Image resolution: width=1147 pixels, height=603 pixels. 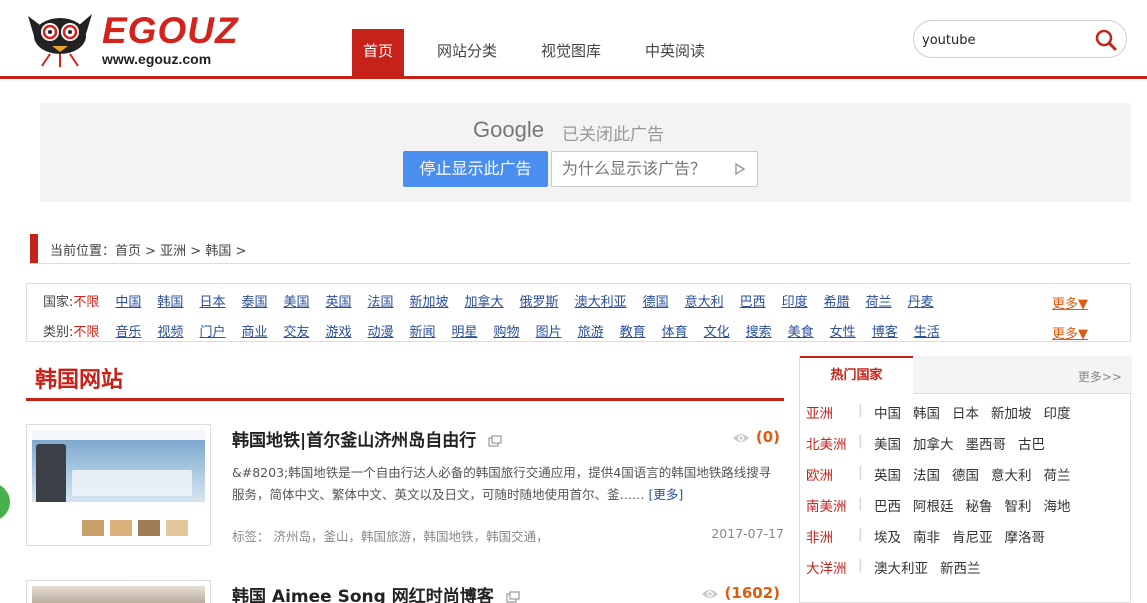 I want to click on why-ad-button: 为什么显示该广告？, so click(x=654, y=169).